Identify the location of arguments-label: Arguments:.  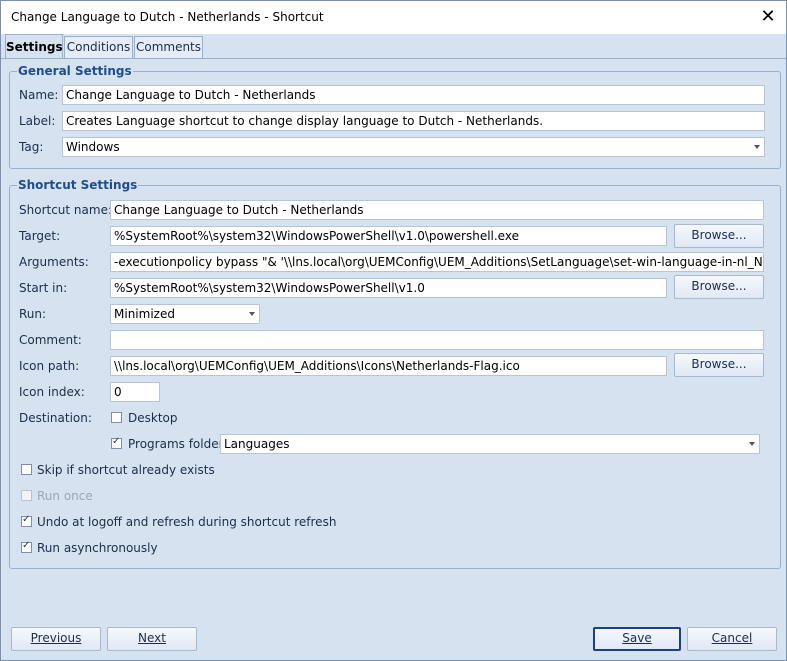
(54, 262).